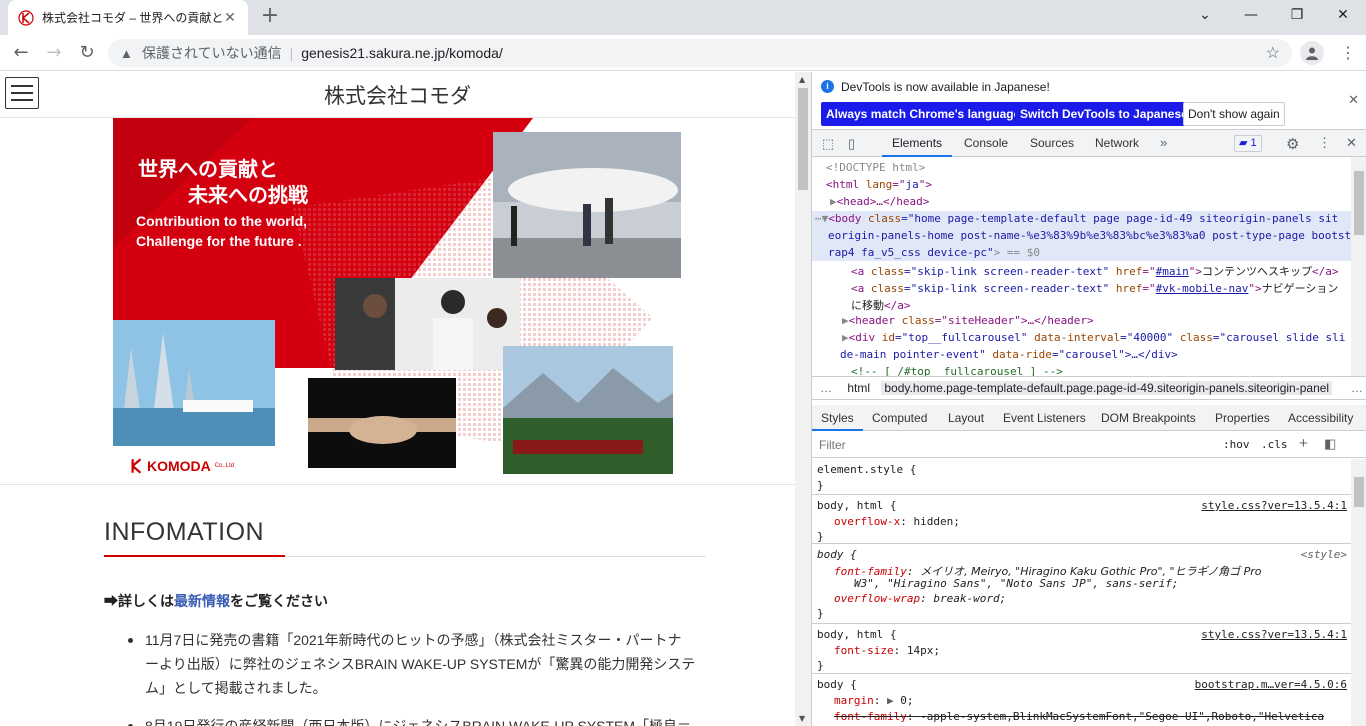 This screenshot has height=726, width=1366. Describe the element at coordinates (858, 388) in the screenshot. I see `breadcrumb-html: html` at that location.